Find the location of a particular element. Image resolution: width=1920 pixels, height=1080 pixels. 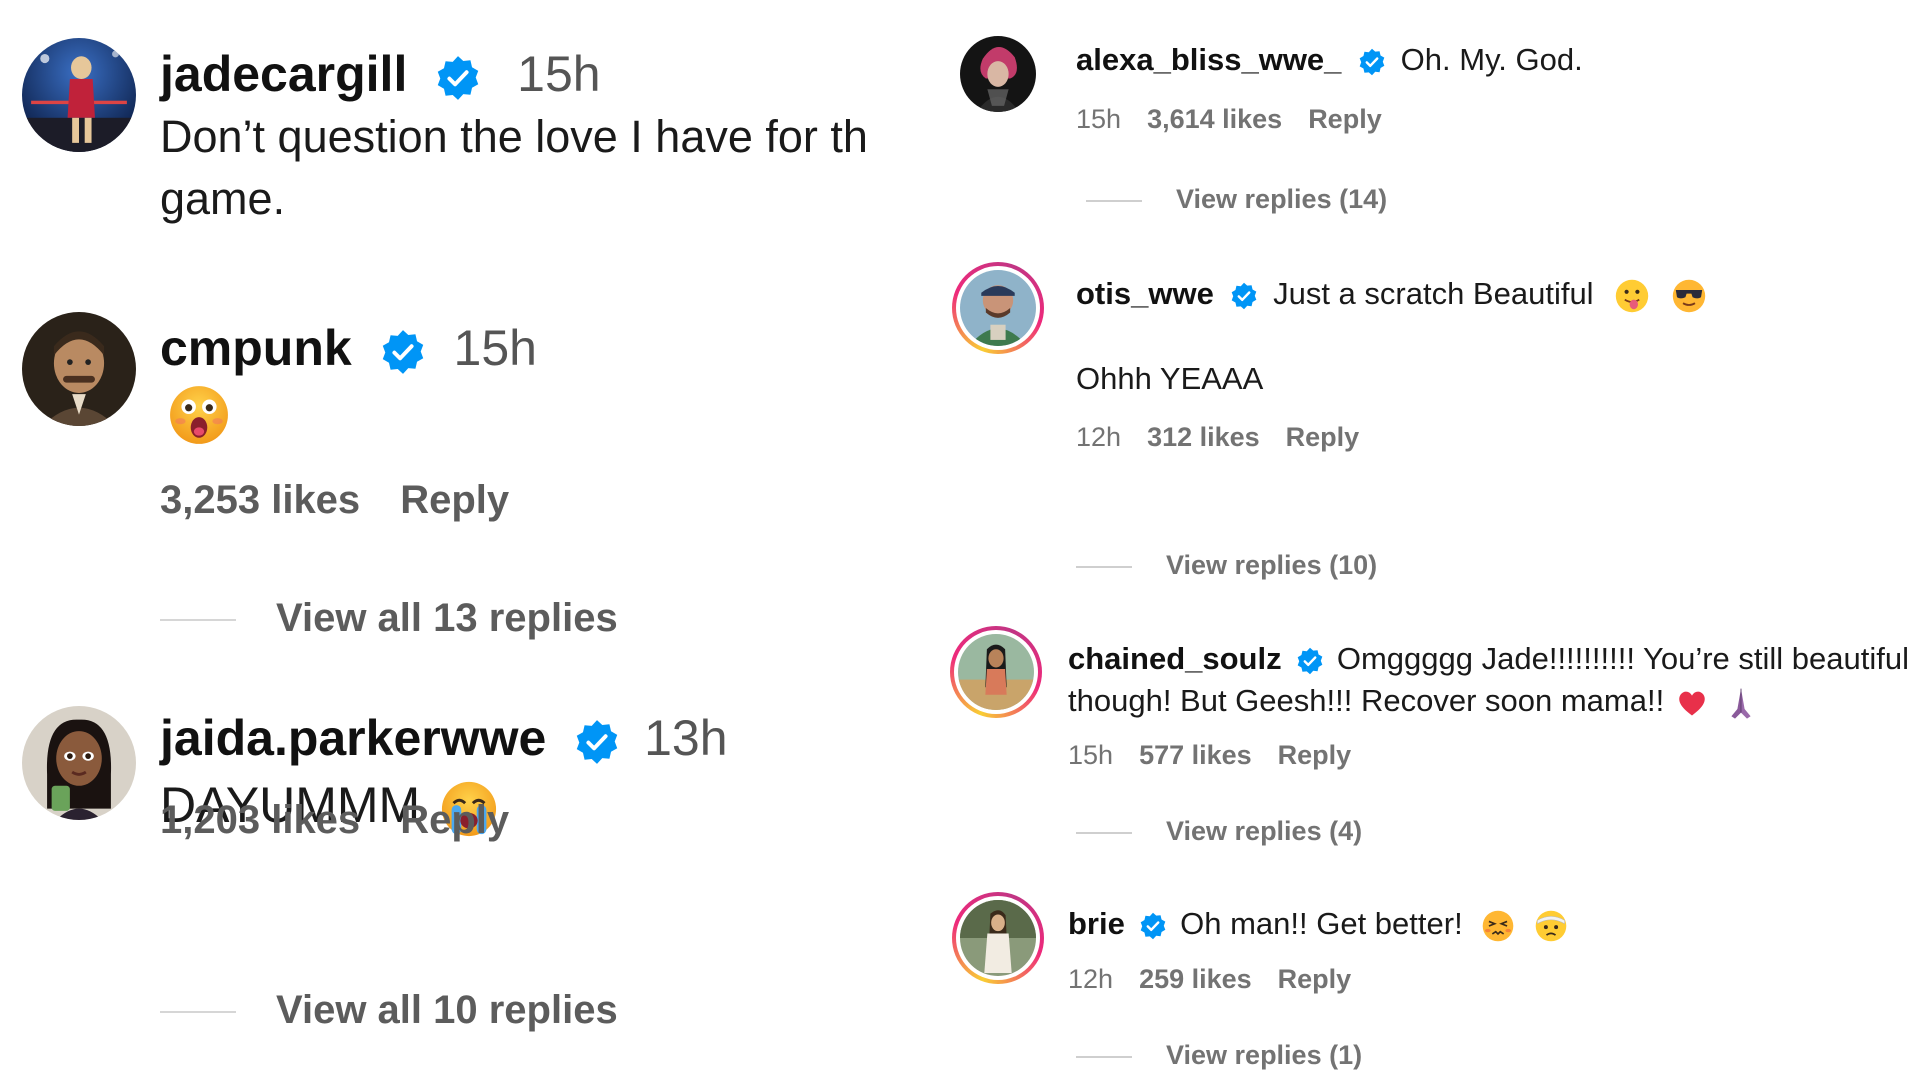

timestamp: 13h is located at coordinates (686, 738).